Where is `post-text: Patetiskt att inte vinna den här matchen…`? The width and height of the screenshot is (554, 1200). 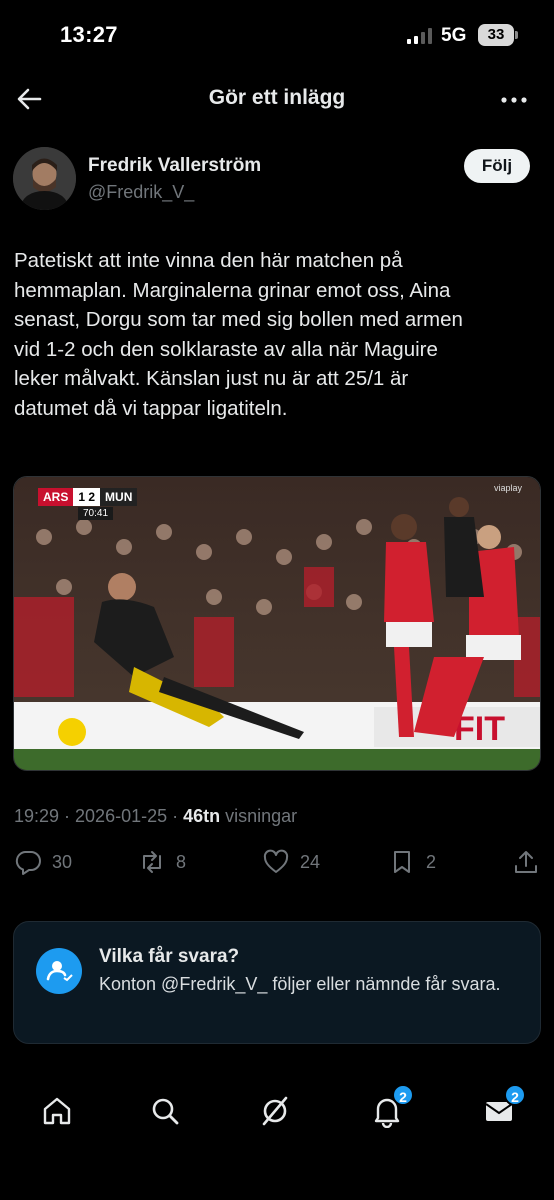 post-text: Patetiskt att inte vinna den här matchen… is located at coordinates (238, 334).